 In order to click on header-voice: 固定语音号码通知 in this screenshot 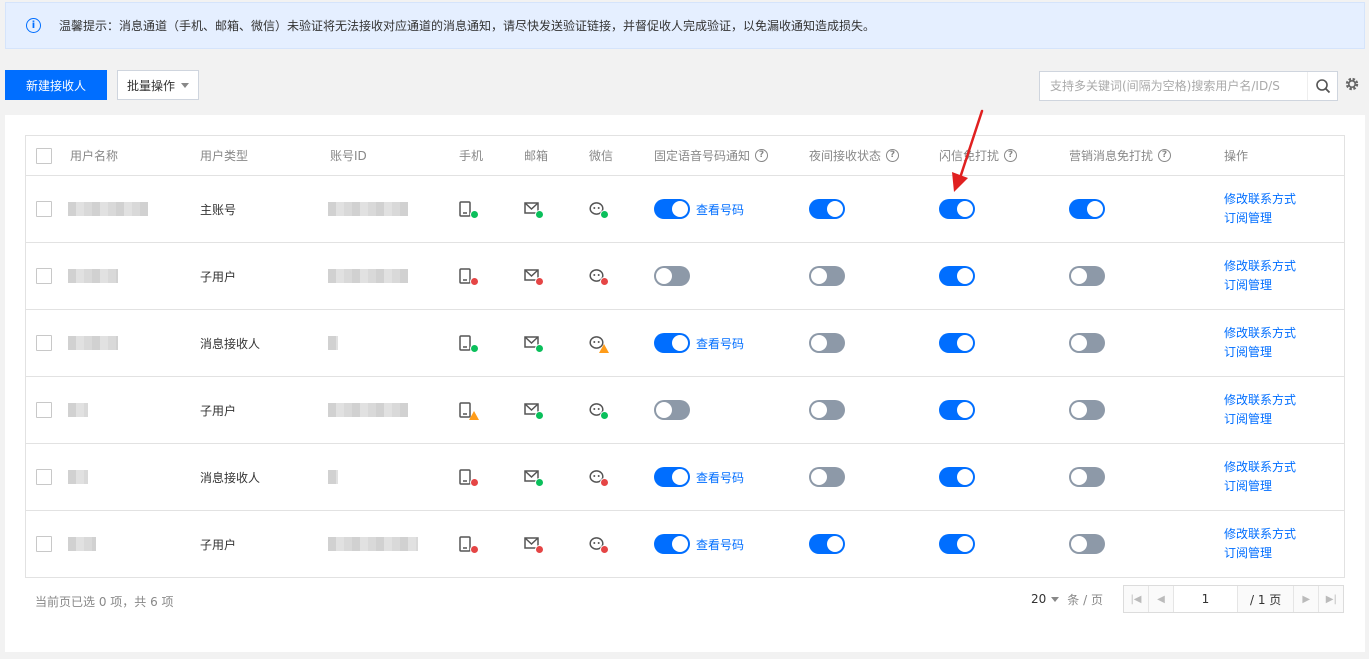, I will do `click(702, 156)`.